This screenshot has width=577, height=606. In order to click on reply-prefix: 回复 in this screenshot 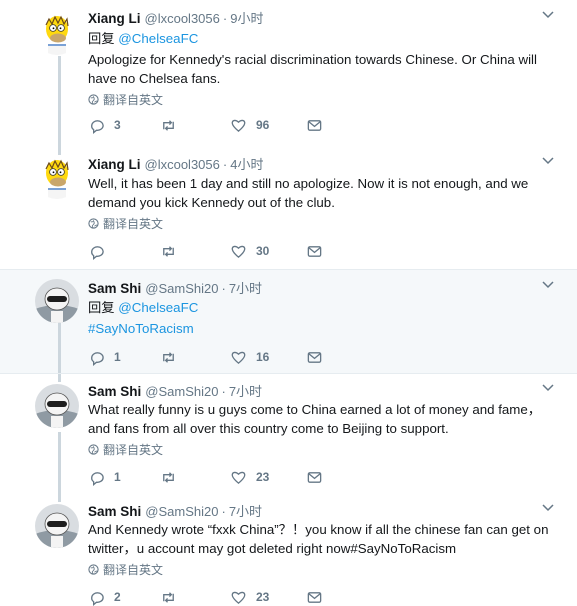, I will do `click(101, 38)`.